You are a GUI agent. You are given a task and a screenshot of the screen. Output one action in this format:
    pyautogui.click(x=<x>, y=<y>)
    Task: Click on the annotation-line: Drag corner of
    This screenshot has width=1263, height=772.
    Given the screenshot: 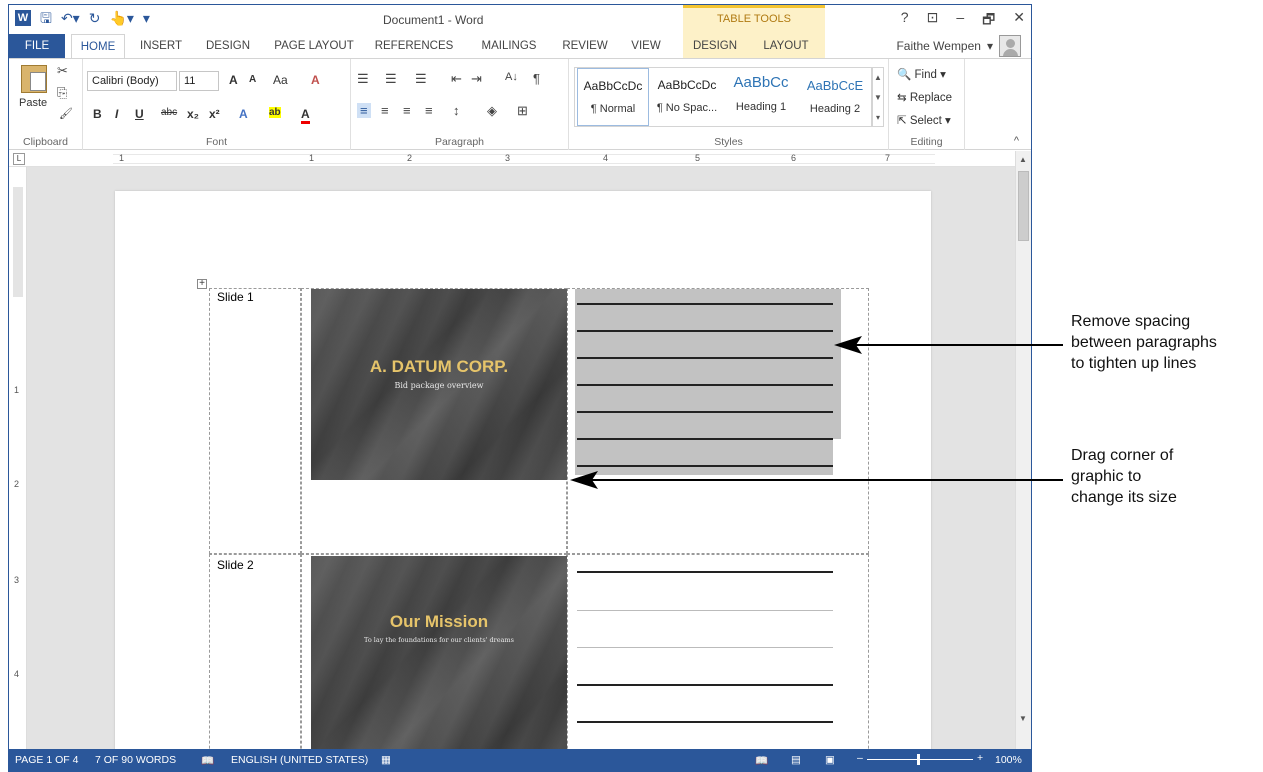 What is the action you would take?
    pyautogui.click(x=1122, y=455)
    